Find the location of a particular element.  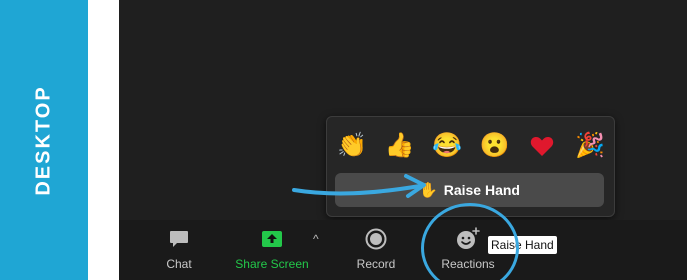

share-options-caret-icon: ^ is located at coordinates (316, 239).